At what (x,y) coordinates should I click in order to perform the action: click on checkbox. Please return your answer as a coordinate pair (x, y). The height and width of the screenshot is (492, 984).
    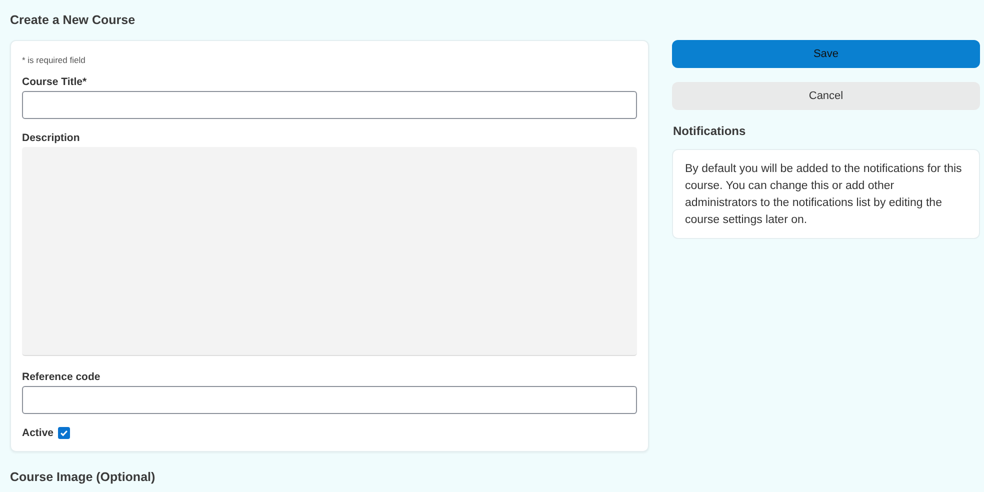
    Looking at the image, I should click on (64, 433).